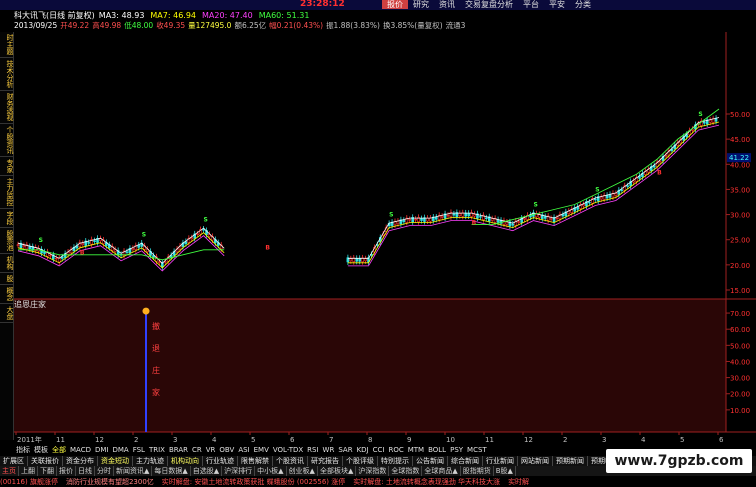 This screenshot has width=756, height=487. I want to click on indicator-tab-16: WR, so click(329, 450).